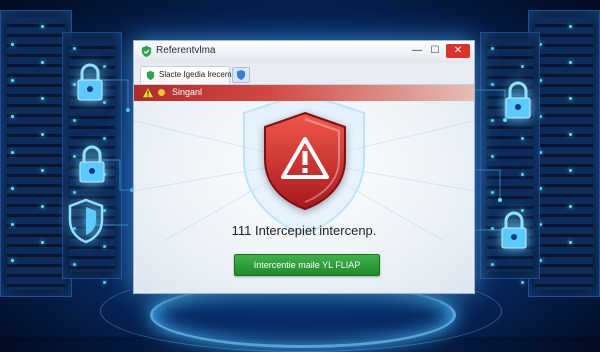  Describe the element at coordinates (161, 92) in the screenshot. I see `alert-status-dot` at that location.